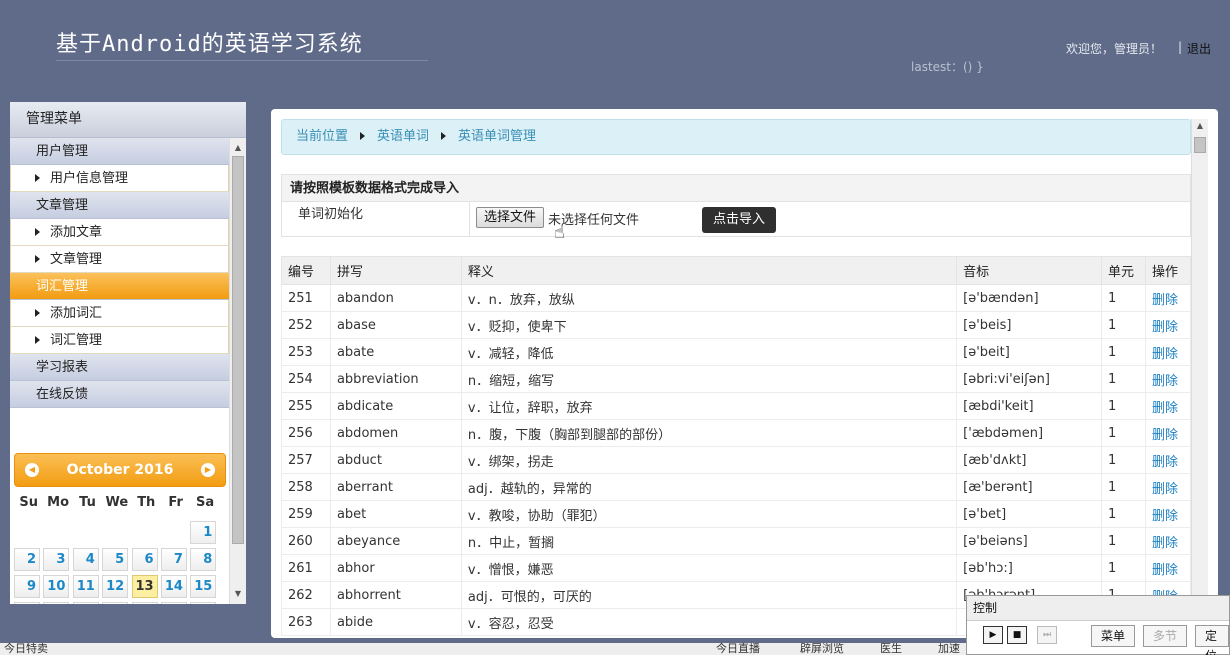 Image resolution: width=1230 pixels, height=655 pixels. I want to click on sidebar-group-users: 用户管理, so click(119, 151).